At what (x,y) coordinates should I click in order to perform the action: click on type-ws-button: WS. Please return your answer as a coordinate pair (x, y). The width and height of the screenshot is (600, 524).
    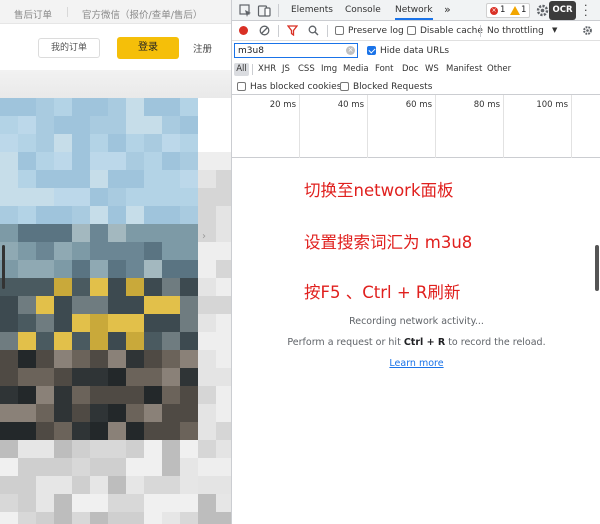
    Looking at the image, I should click on (432, 69).